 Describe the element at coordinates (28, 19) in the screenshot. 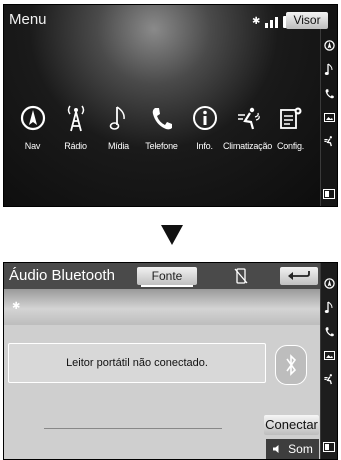

I see `menu-title: Menu` at that location.